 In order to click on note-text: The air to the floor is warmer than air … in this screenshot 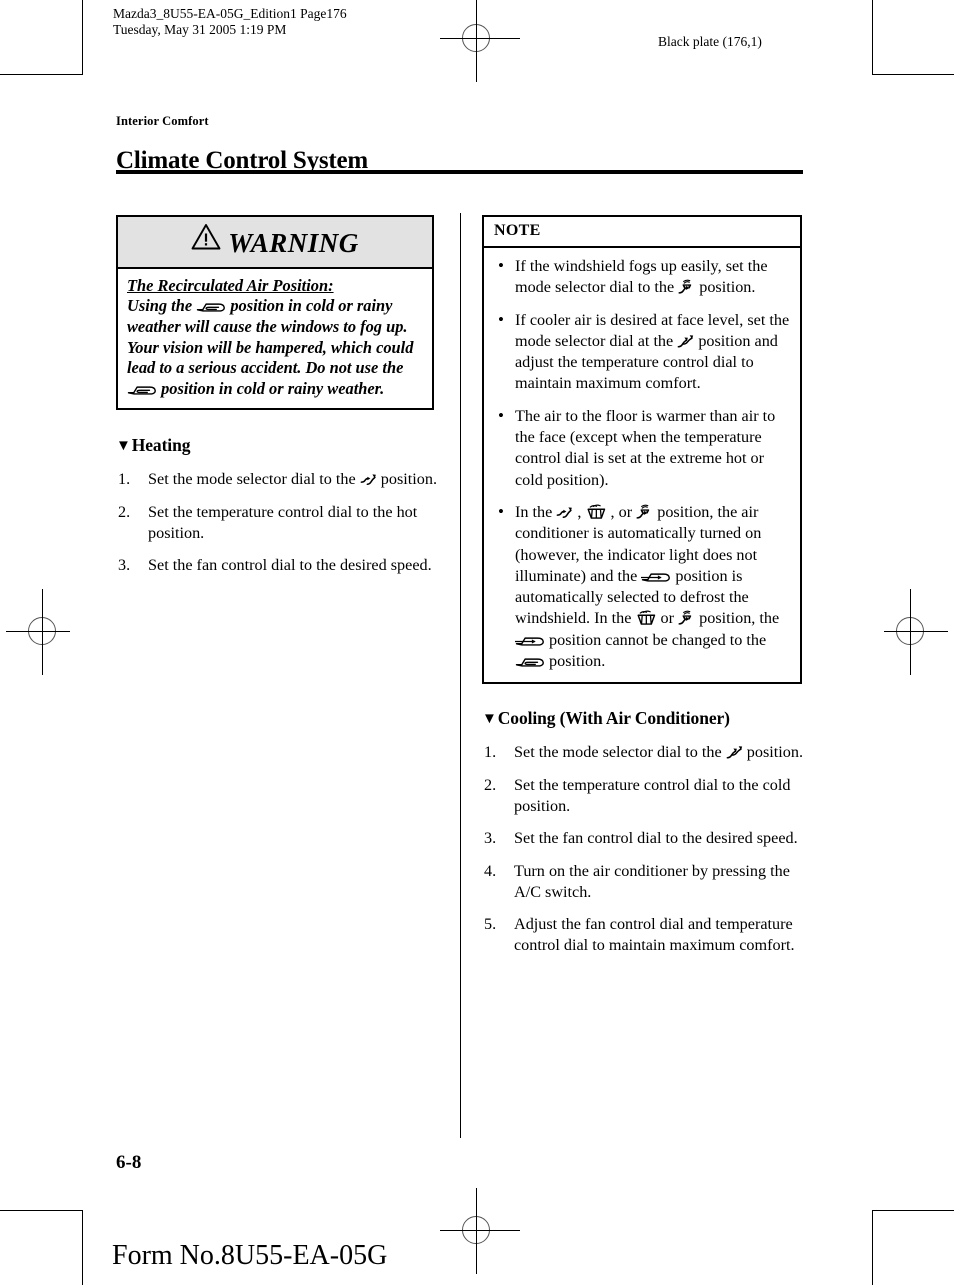, I will do `click(645, 447)`.